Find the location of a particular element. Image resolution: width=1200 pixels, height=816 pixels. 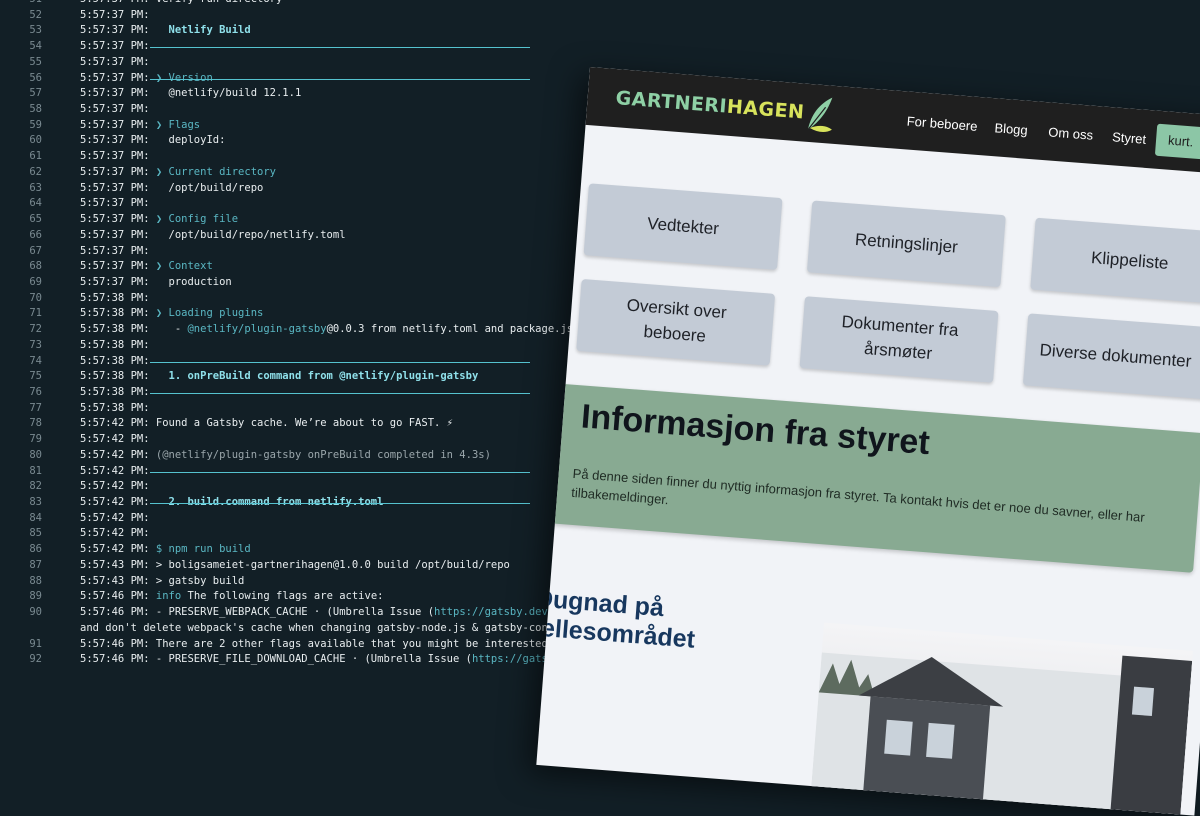

tile-label: Retningslinjer is located at coordinates (906, 243).